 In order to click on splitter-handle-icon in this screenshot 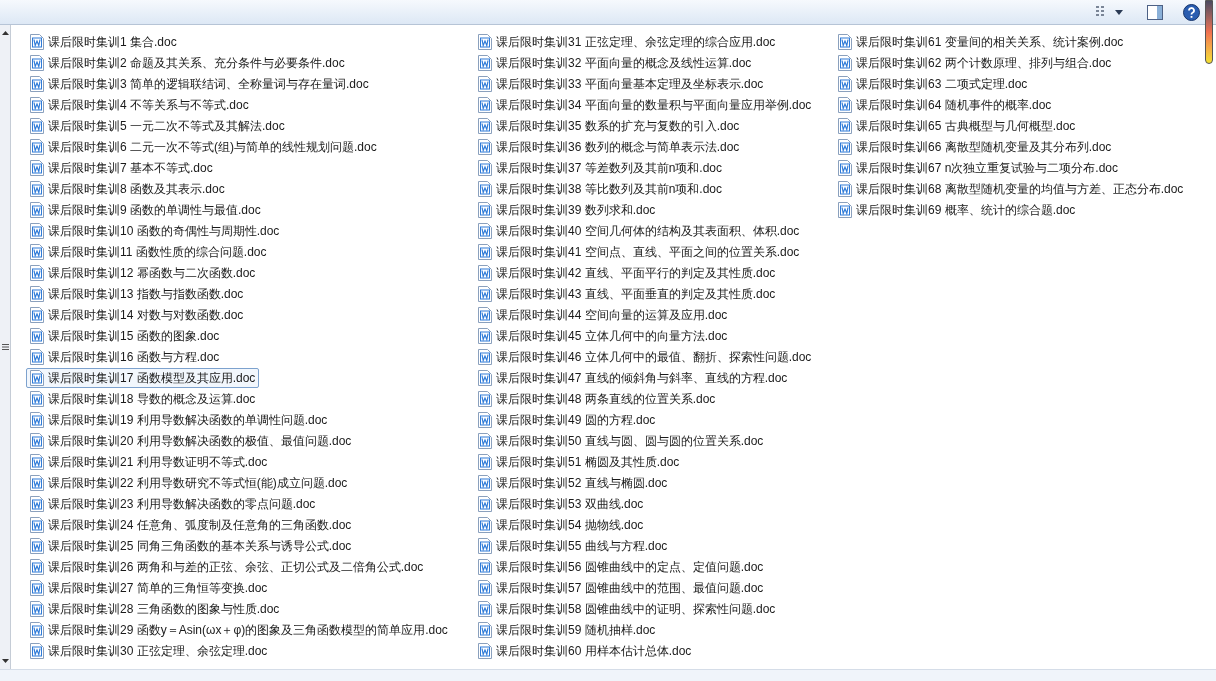, I will do `click(5, 347)`.